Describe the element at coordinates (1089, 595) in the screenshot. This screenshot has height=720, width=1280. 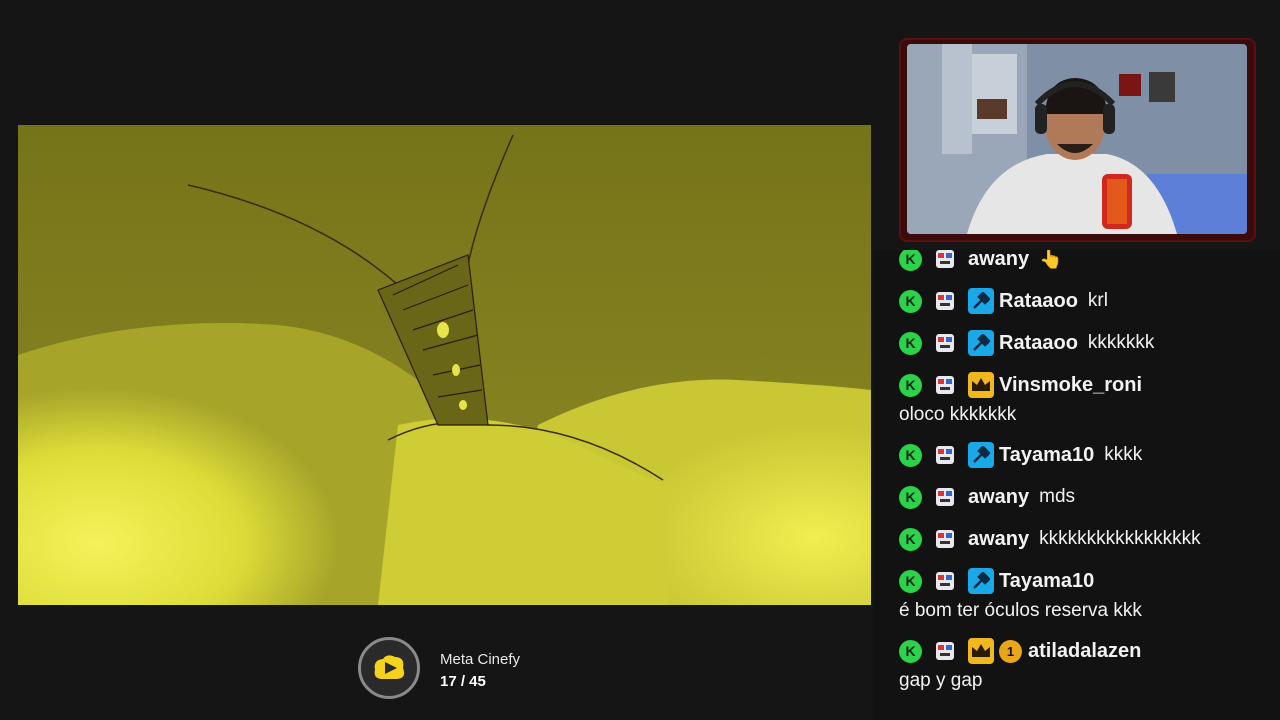
I see `chat-message: K Tayama10 é bom ter óculos reserva kkk` at that location.